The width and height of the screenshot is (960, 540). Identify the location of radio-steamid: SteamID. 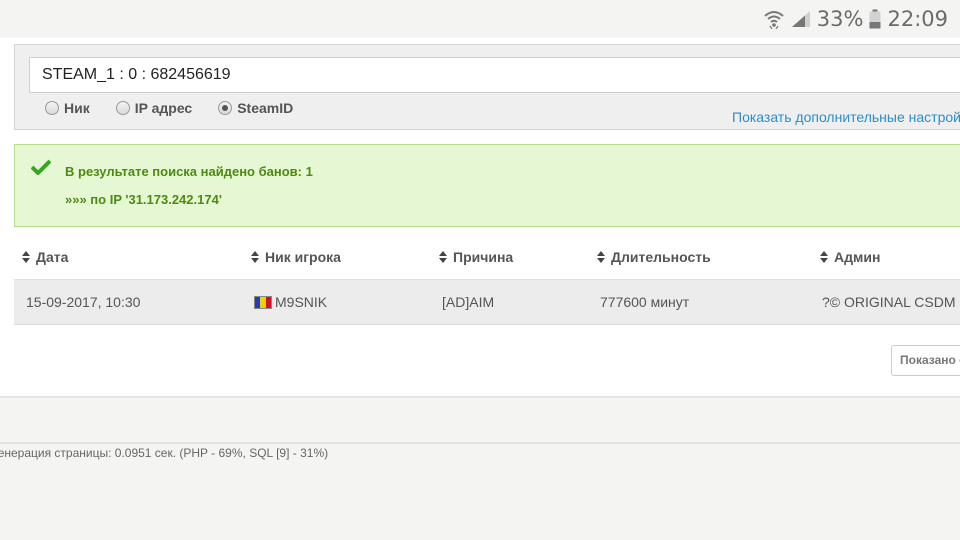
(255, 108).